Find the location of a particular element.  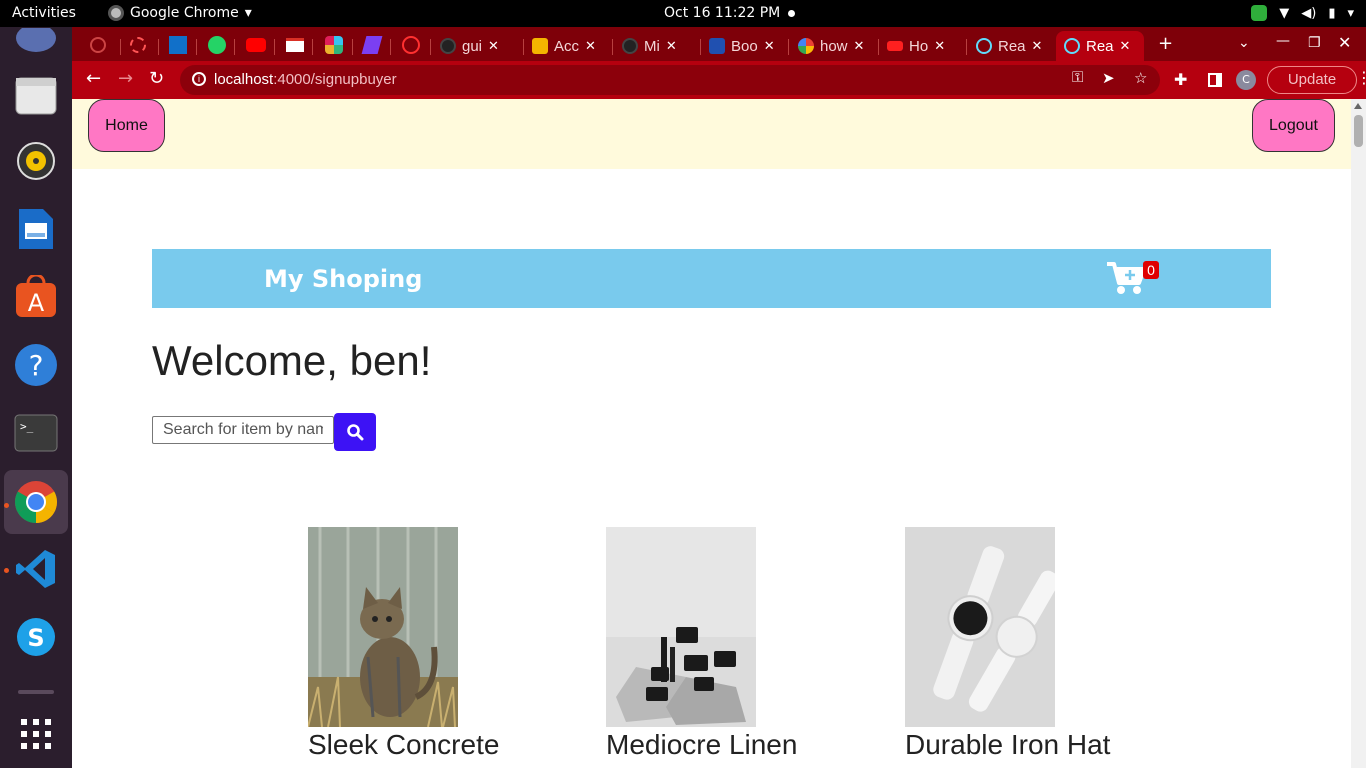

site-navbar: Home Logout is located at coordinates (711, 134).